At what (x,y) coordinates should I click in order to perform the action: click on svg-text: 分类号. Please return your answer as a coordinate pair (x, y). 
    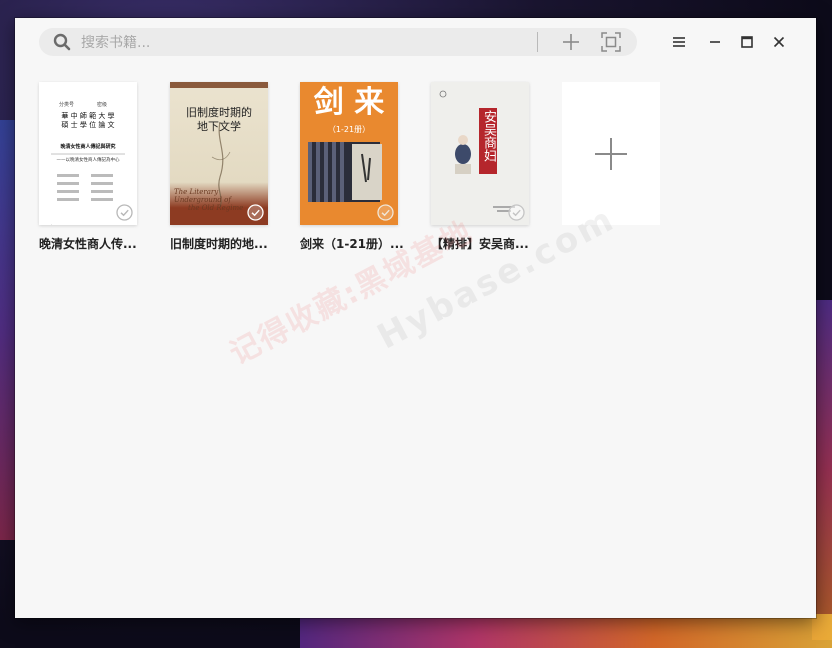
    Looking at the image, I should click on (66, 104).